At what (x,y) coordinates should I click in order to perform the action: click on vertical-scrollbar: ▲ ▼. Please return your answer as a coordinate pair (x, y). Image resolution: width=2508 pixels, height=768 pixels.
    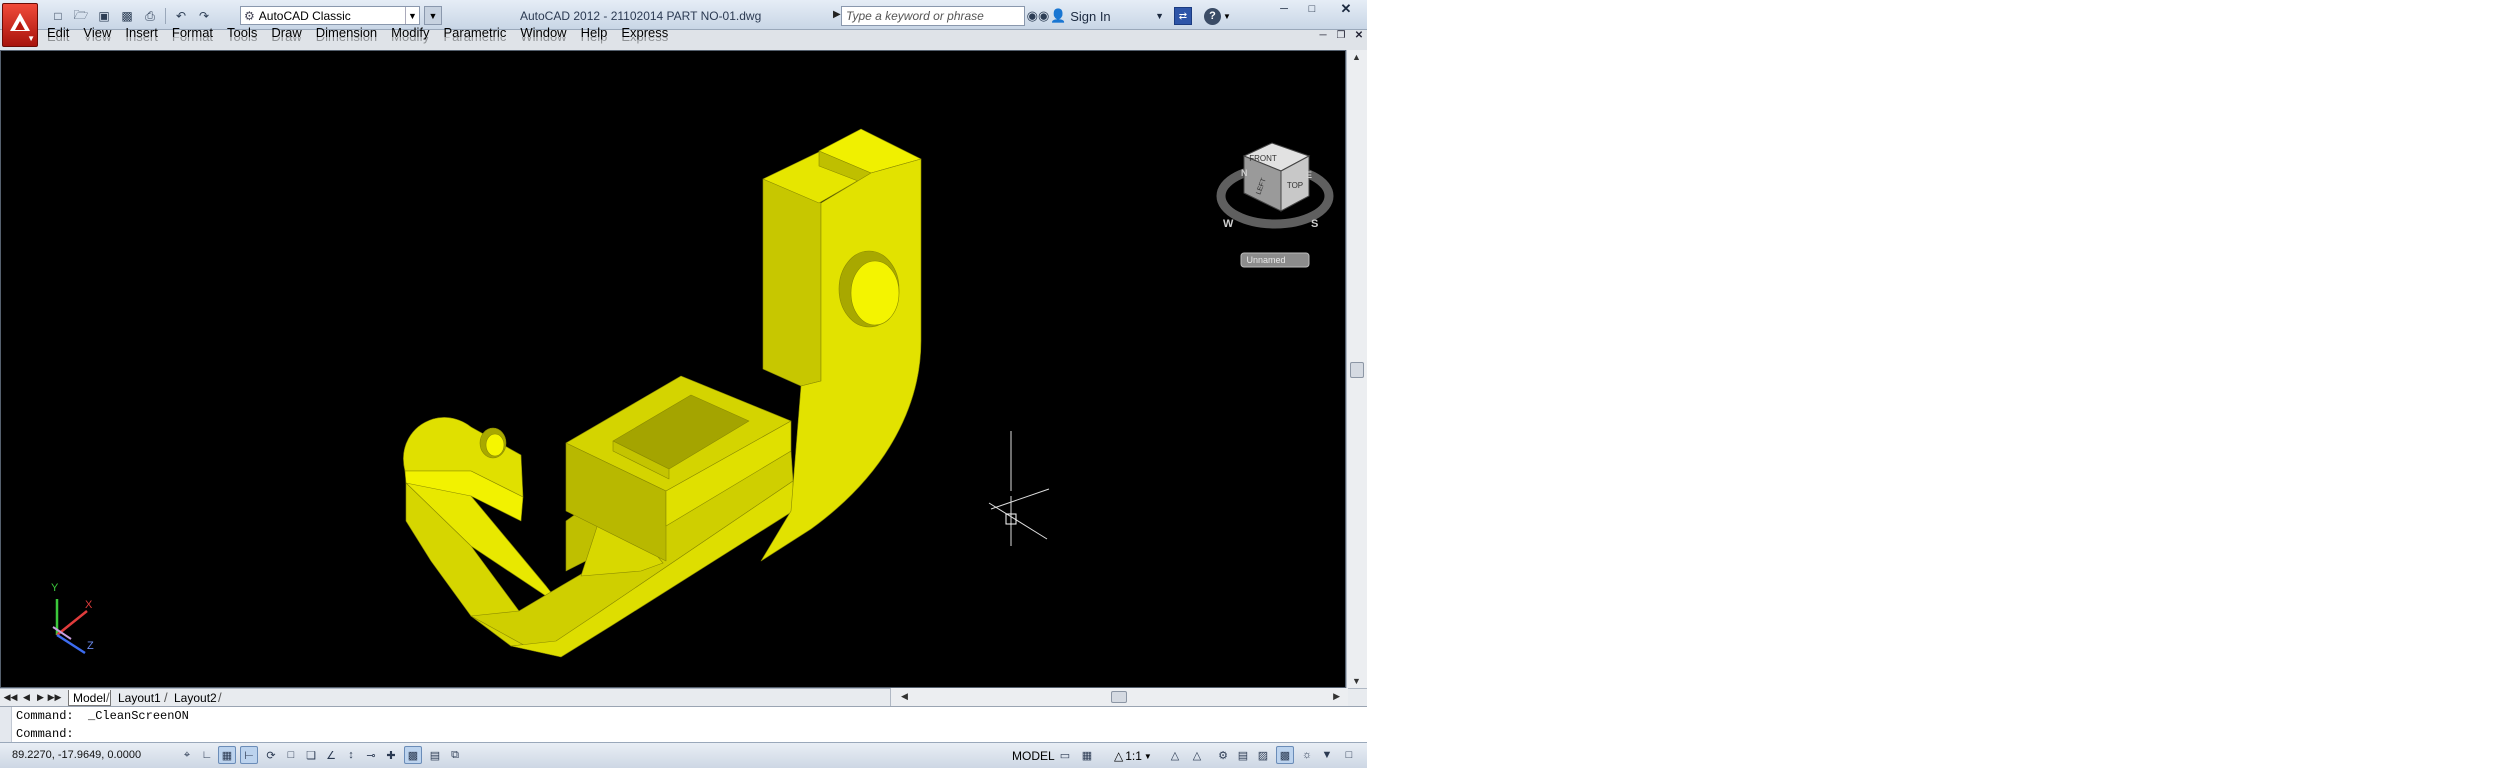
    Looking at the image, I should click on (1356, 369).